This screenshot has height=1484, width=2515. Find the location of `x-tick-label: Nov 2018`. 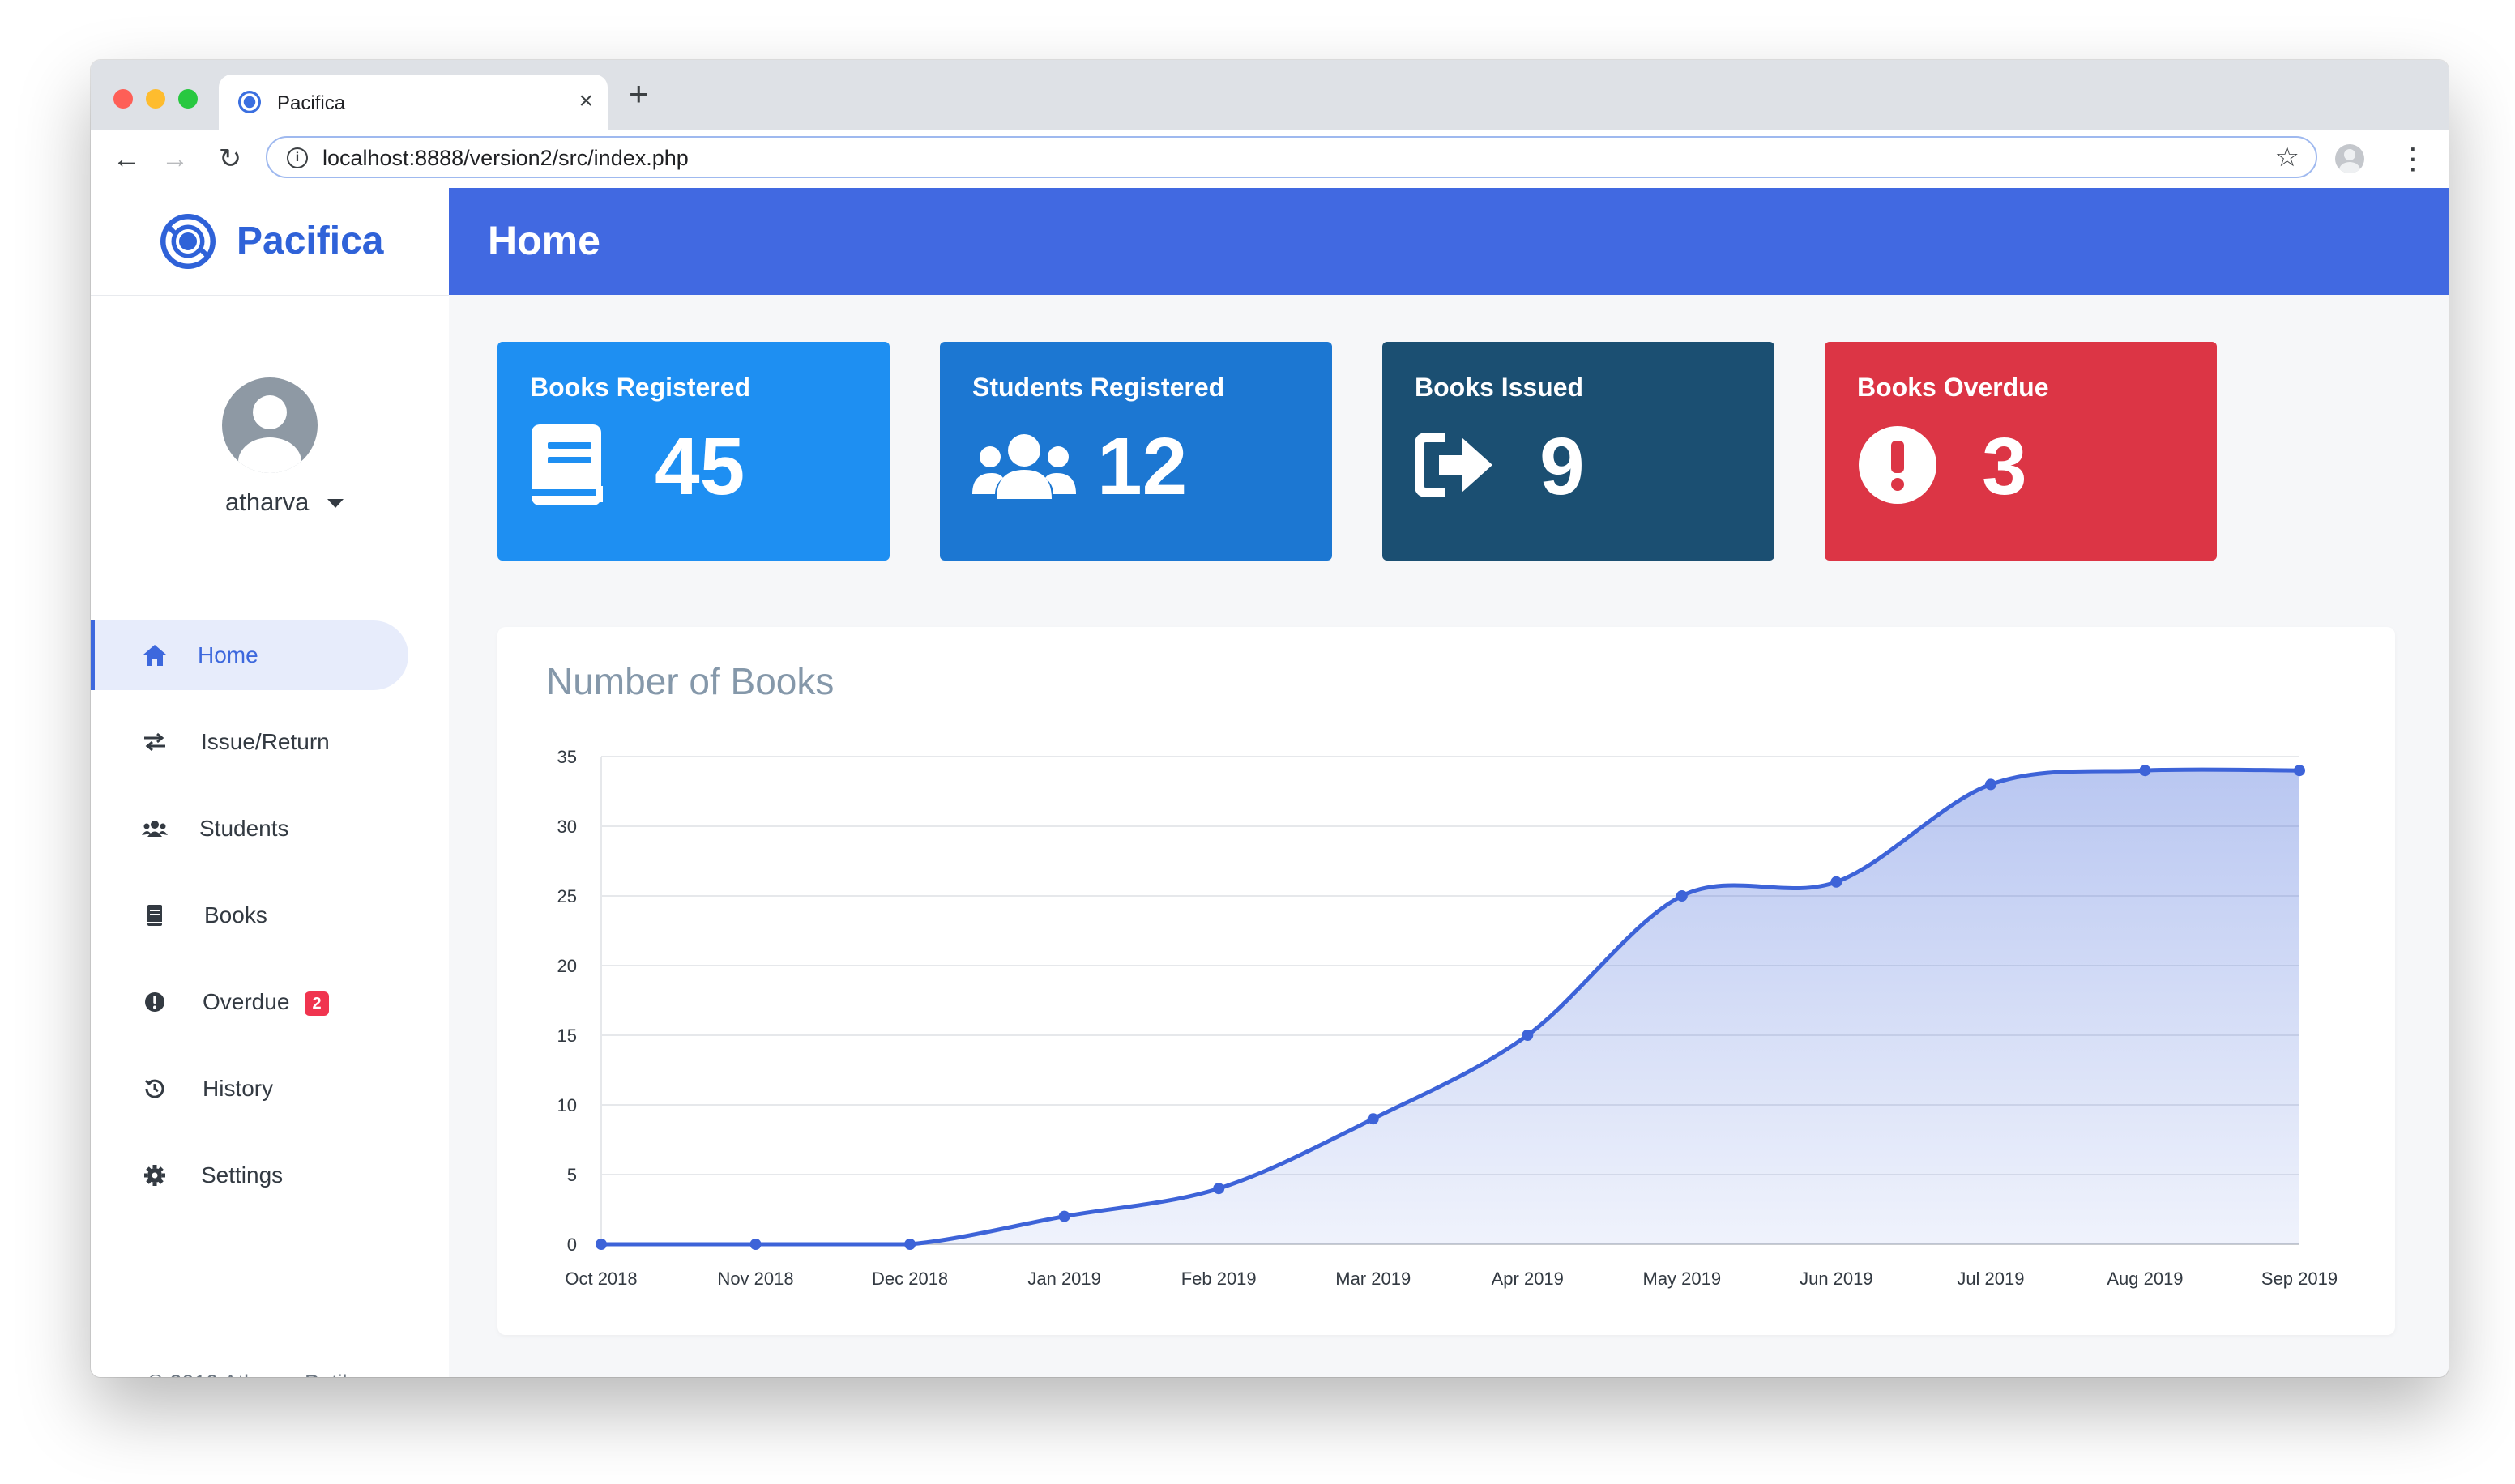

x-tick-label: Nov 2018 is located at coordinates (755, 1279).